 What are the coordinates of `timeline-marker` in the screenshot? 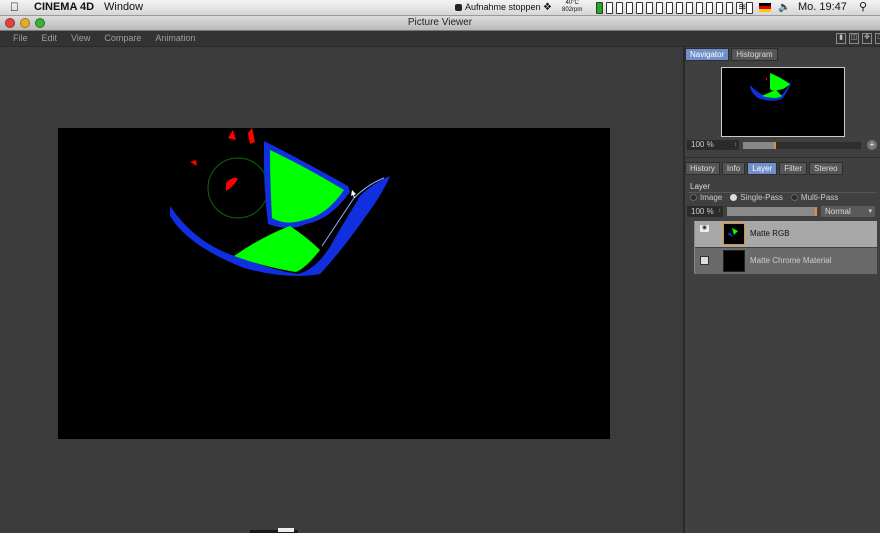 It's located at (286, 530).